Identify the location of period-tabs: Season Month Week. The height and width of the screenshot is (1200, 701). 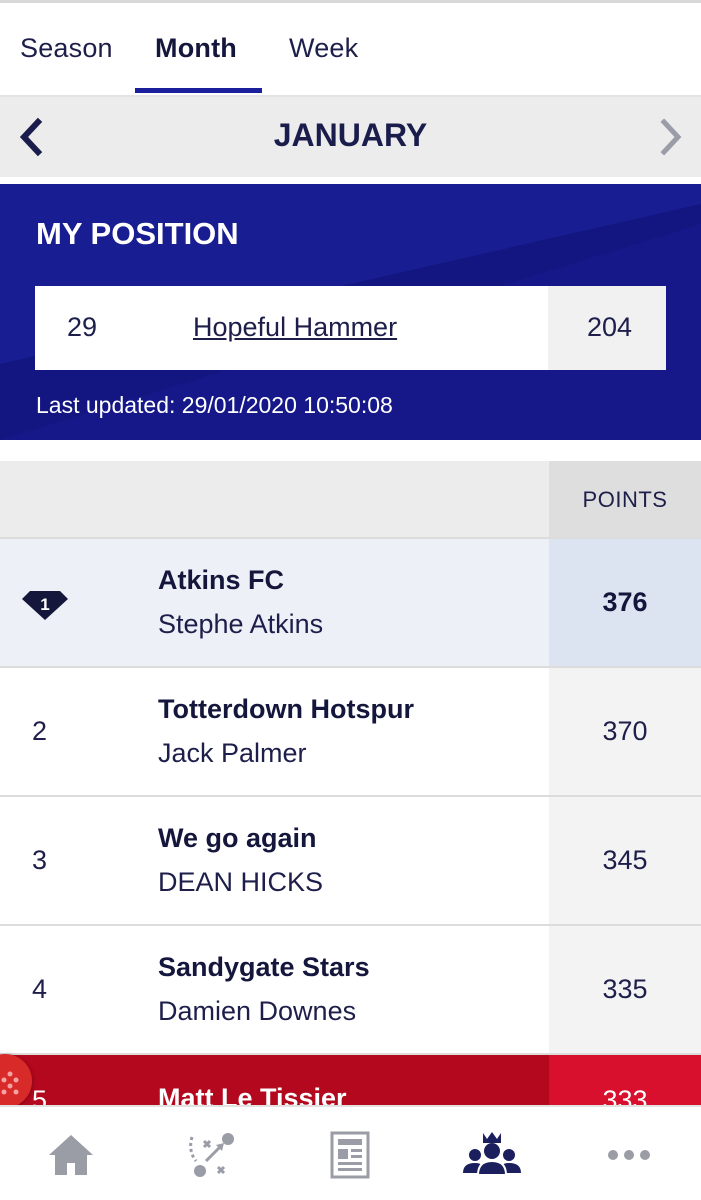
(350, 50).